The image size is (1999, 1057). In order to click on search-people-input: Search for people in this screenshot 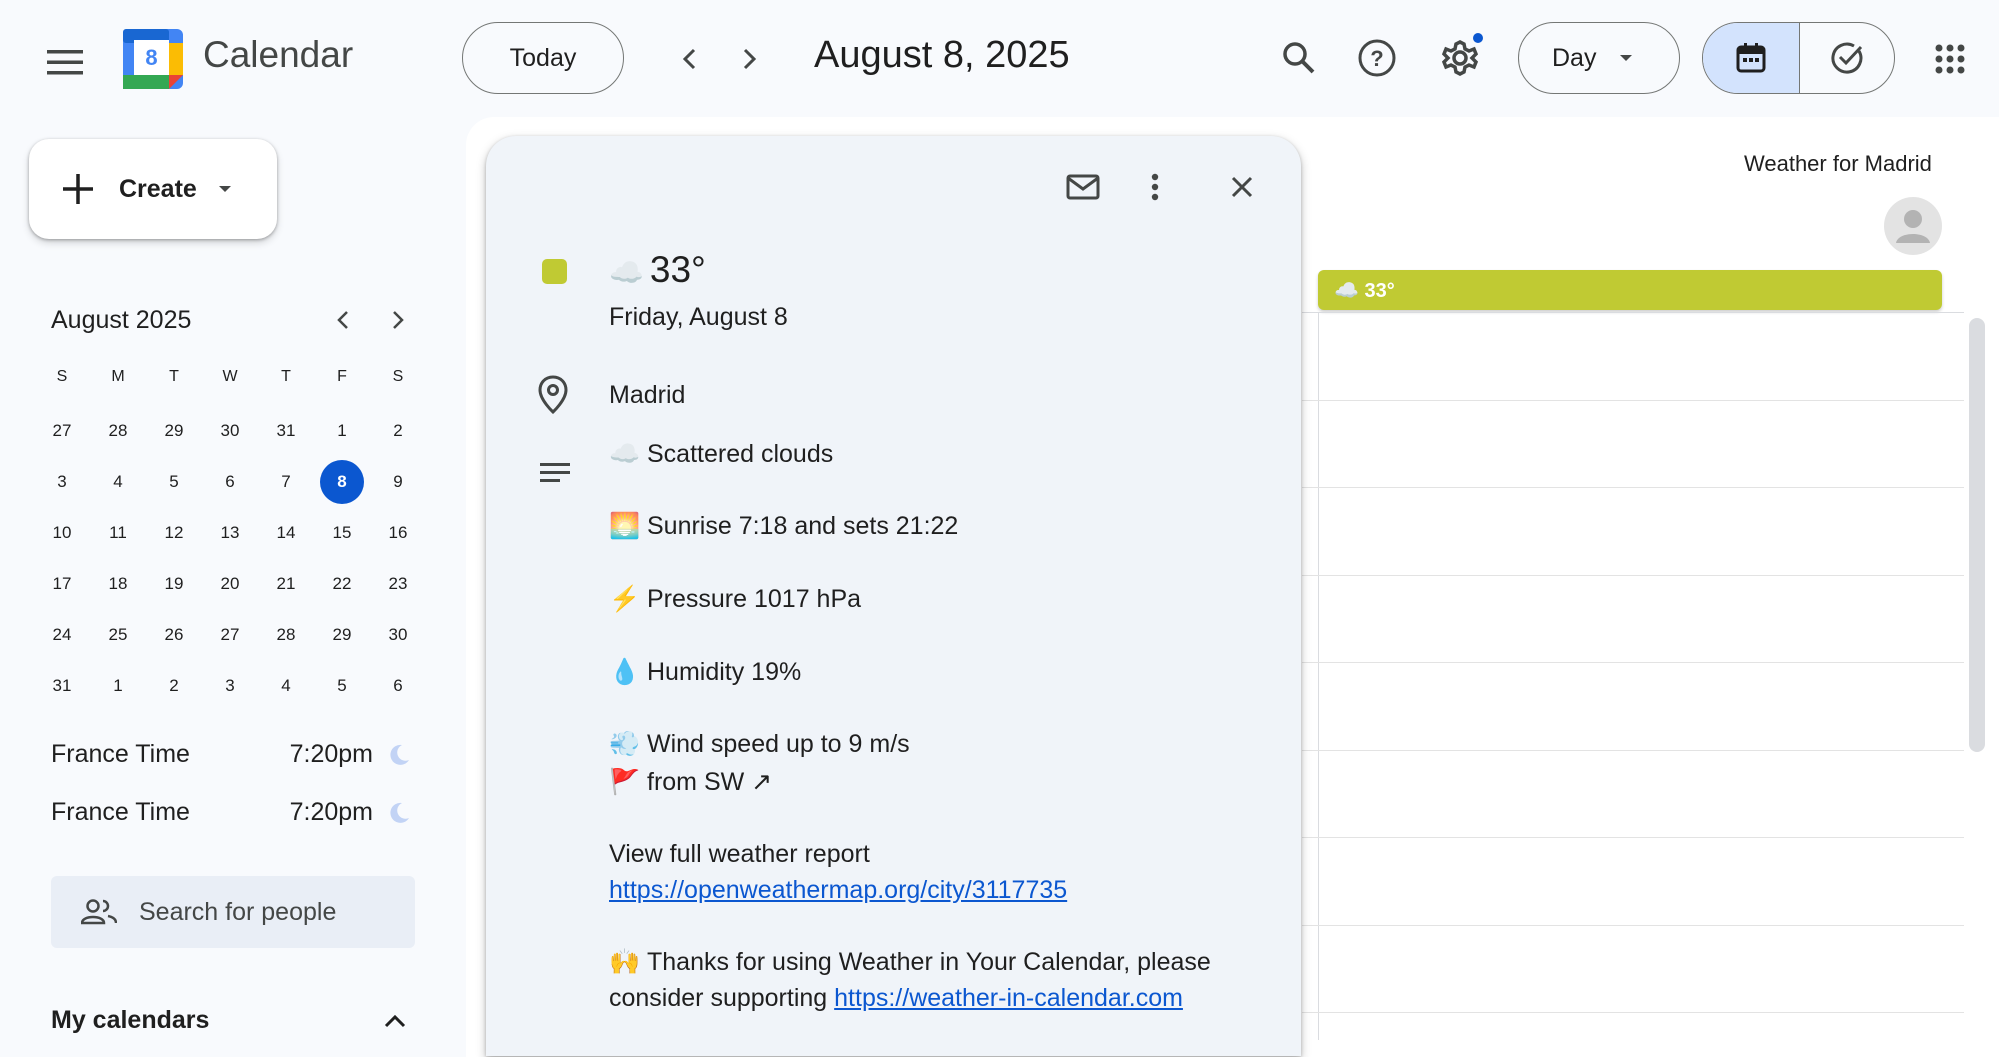, I will do `click(233, 912)`.